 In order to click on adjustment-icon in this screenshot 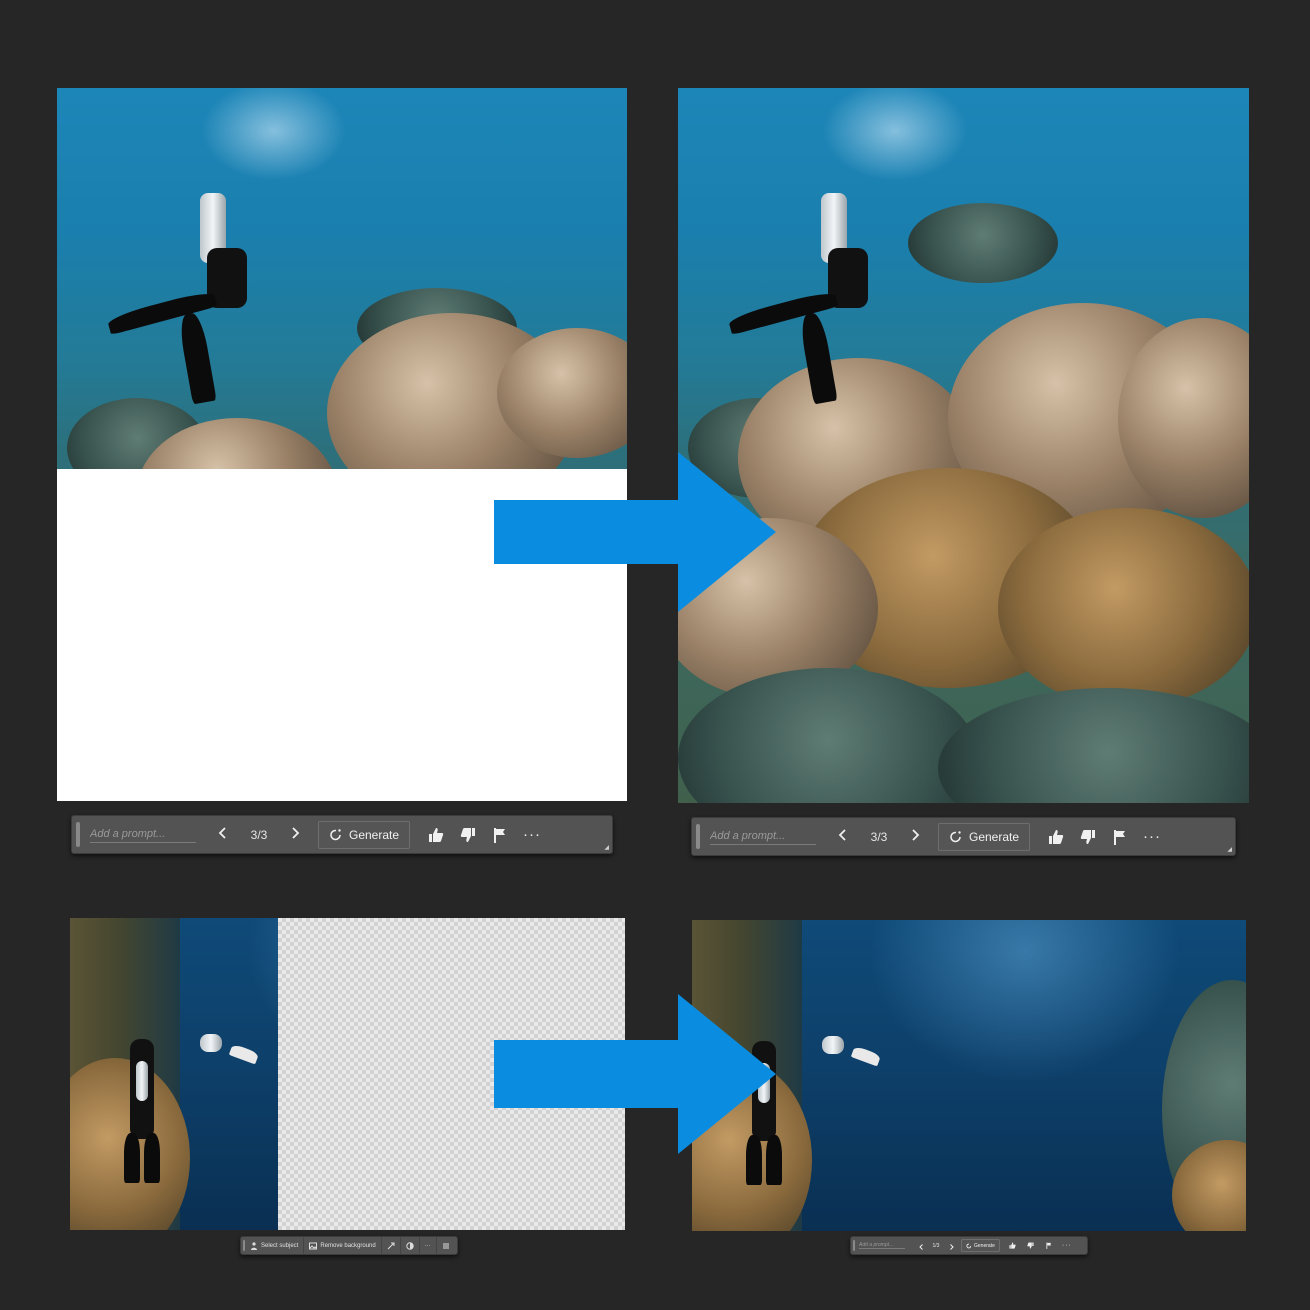, I will do `click(410, 1245)`.